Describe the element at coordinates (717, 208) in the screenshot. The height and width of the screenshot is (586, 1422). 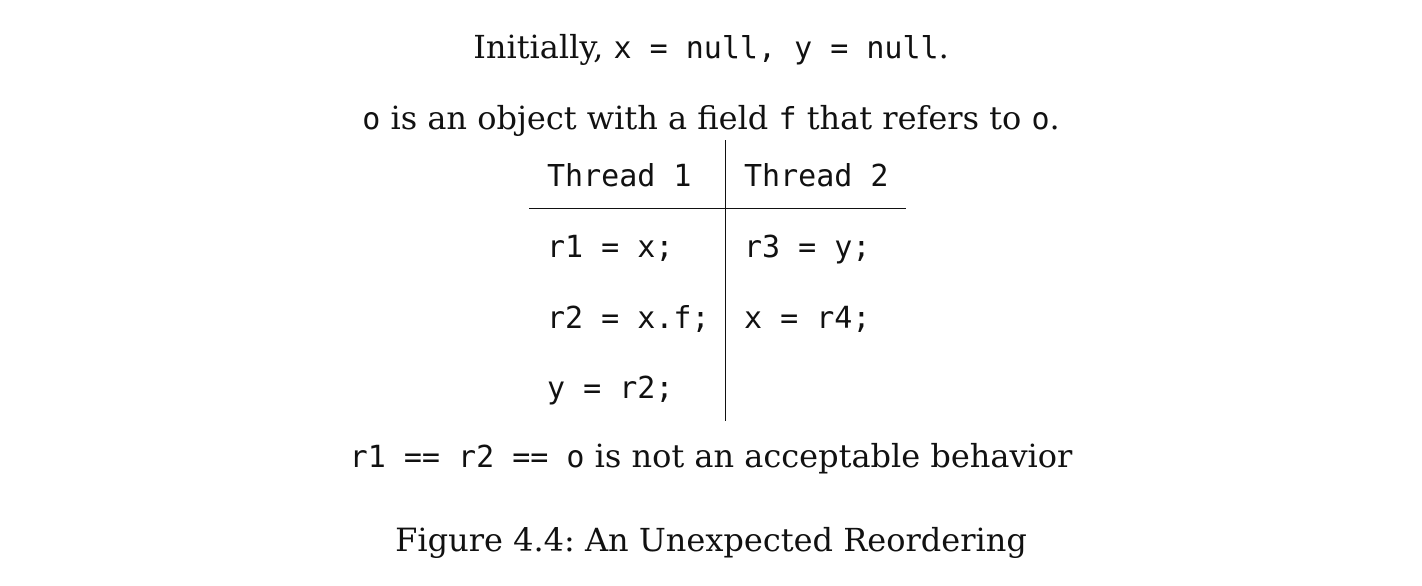
I see `header-divider` at that location.